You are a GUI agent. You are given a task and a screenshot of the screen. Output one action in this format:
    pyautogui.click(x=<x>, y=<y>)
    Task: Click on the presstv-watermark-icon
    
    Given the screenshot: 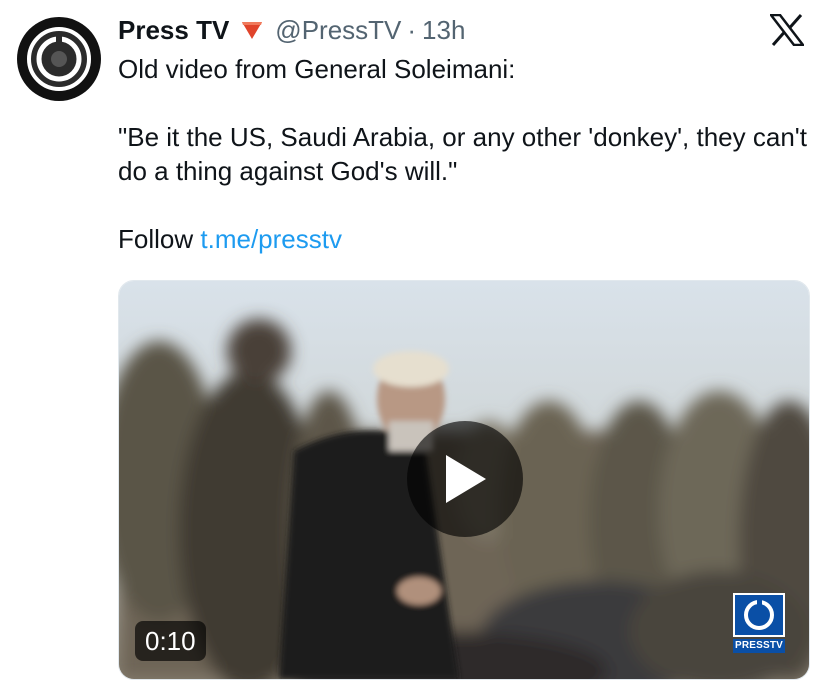 What is the action you would take?
    pyautogui.click(x=759, y=615)
    